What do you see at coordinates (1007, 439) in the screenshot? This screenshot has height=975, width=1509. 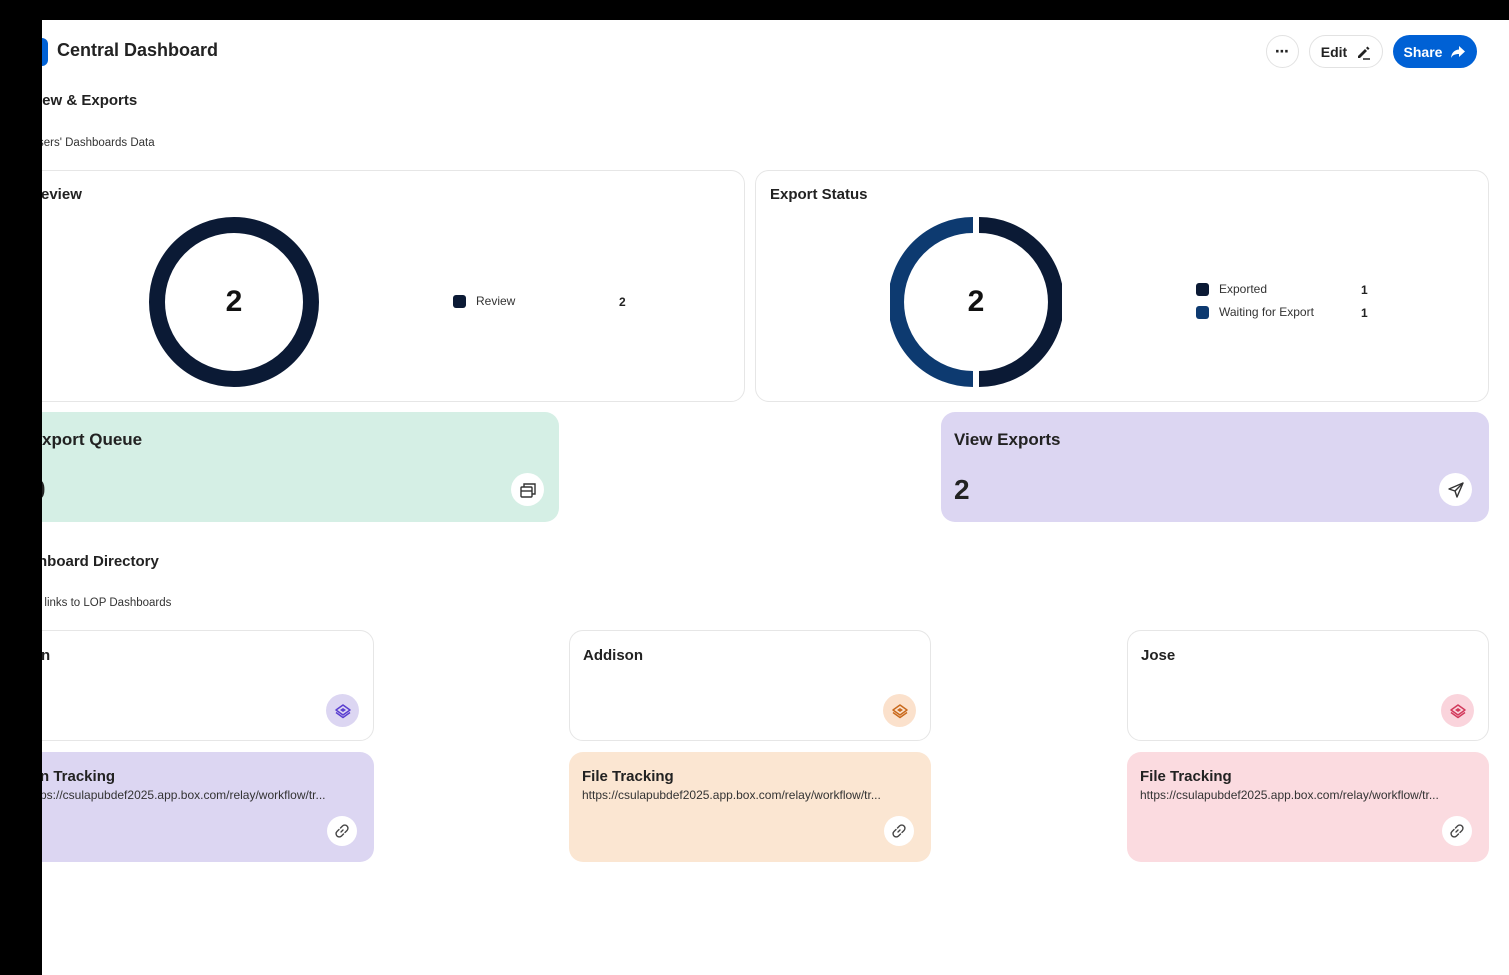 I see `view-exports-title: View Exports` at bounding box center [1007, 439].